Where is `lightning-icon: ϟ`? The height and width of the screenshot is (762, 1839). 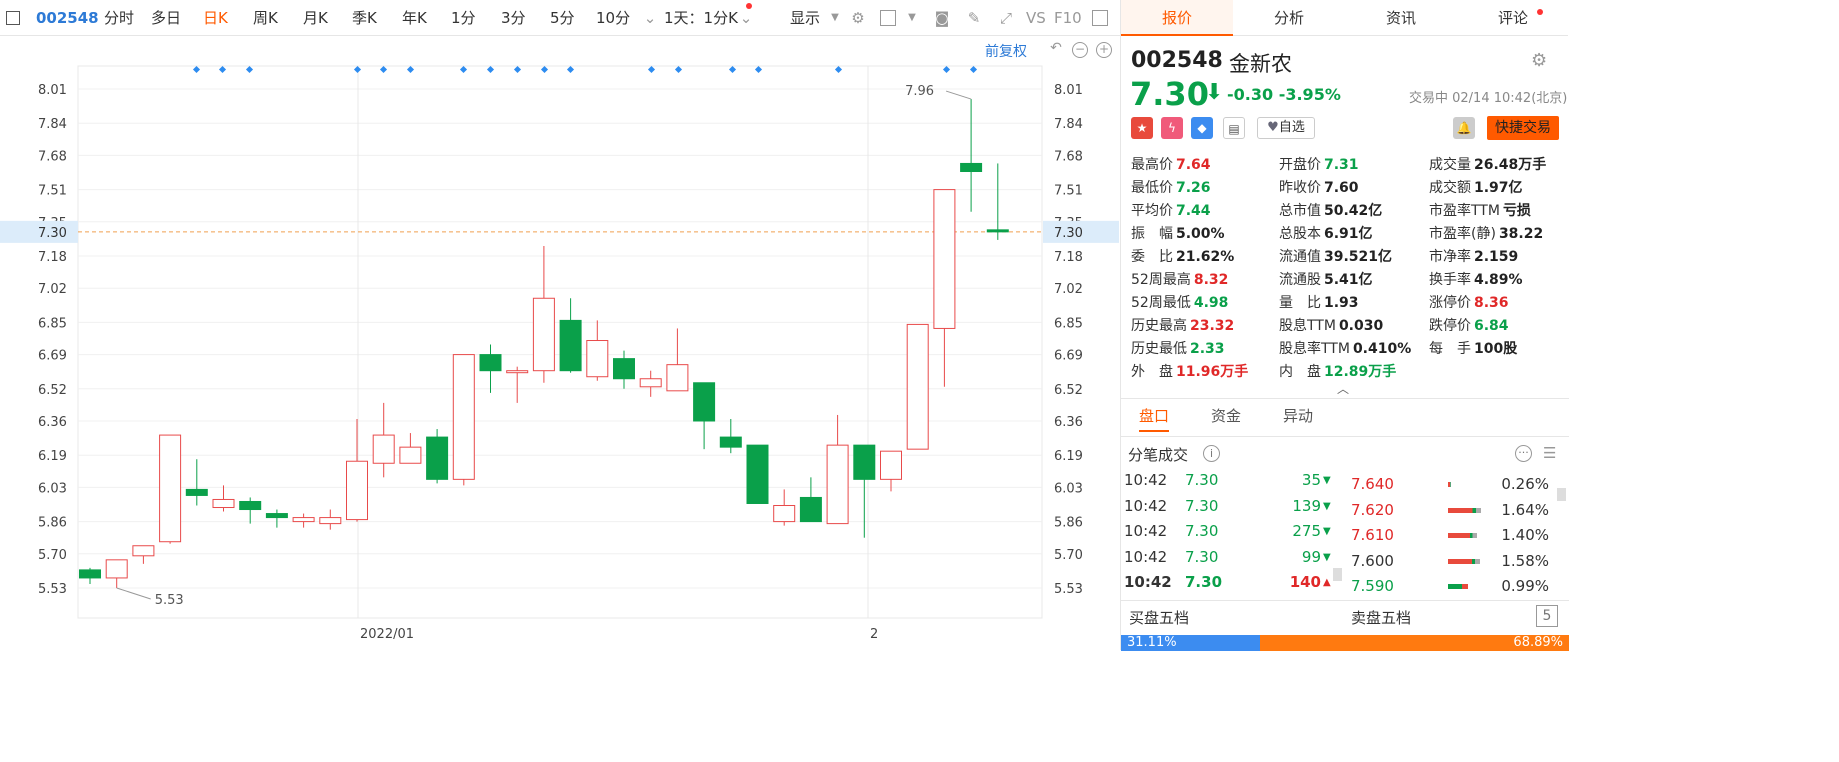 lightning-icon: ϟ is located at coordinates (1172, 128).